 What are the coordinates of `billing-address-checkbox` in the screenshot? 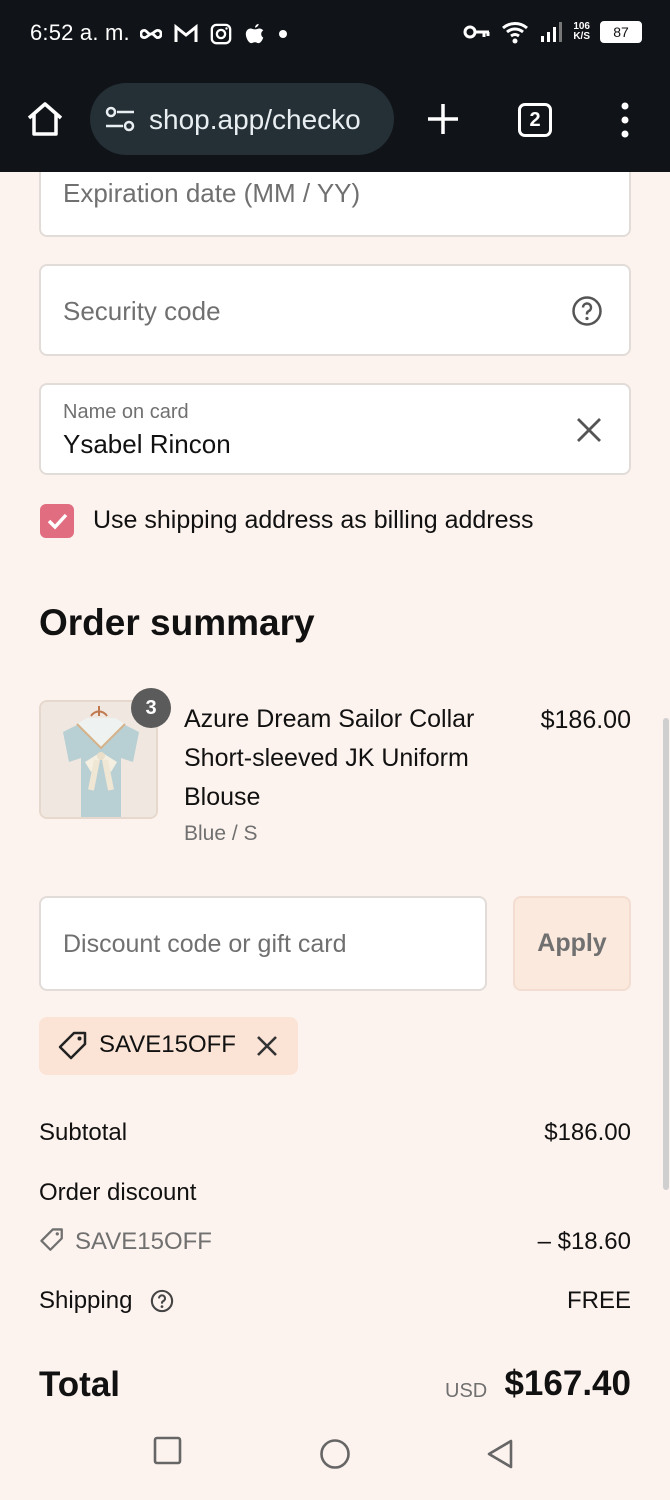 It's located at (57, 521).